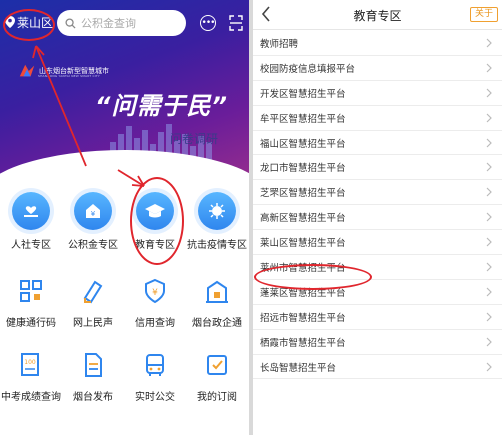 The height and width of the screenshot is (435, 502). What do you see at coordinates (217, 303) in the screenshot?
I see `grid-item-gov-business: 烟台政企通` at bounding box center [217, 303].